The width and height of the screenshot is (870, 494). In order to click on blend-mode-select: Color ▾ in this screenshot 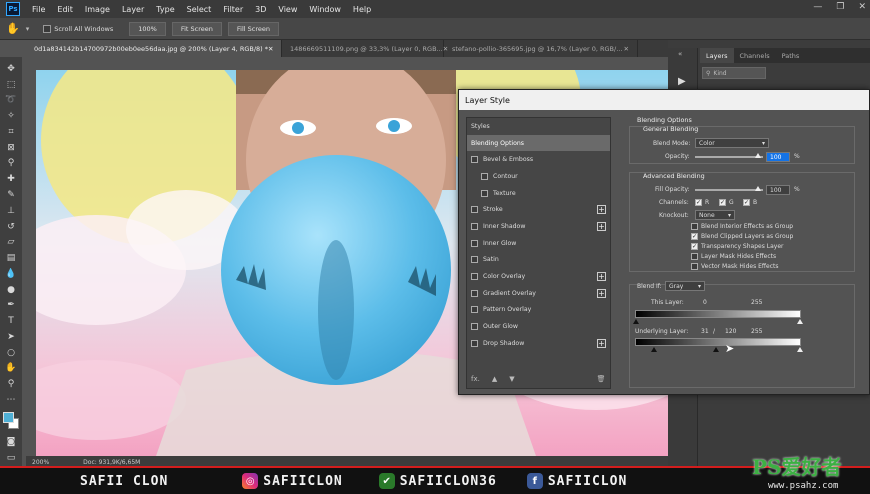, I will do `click(732, 143)`.